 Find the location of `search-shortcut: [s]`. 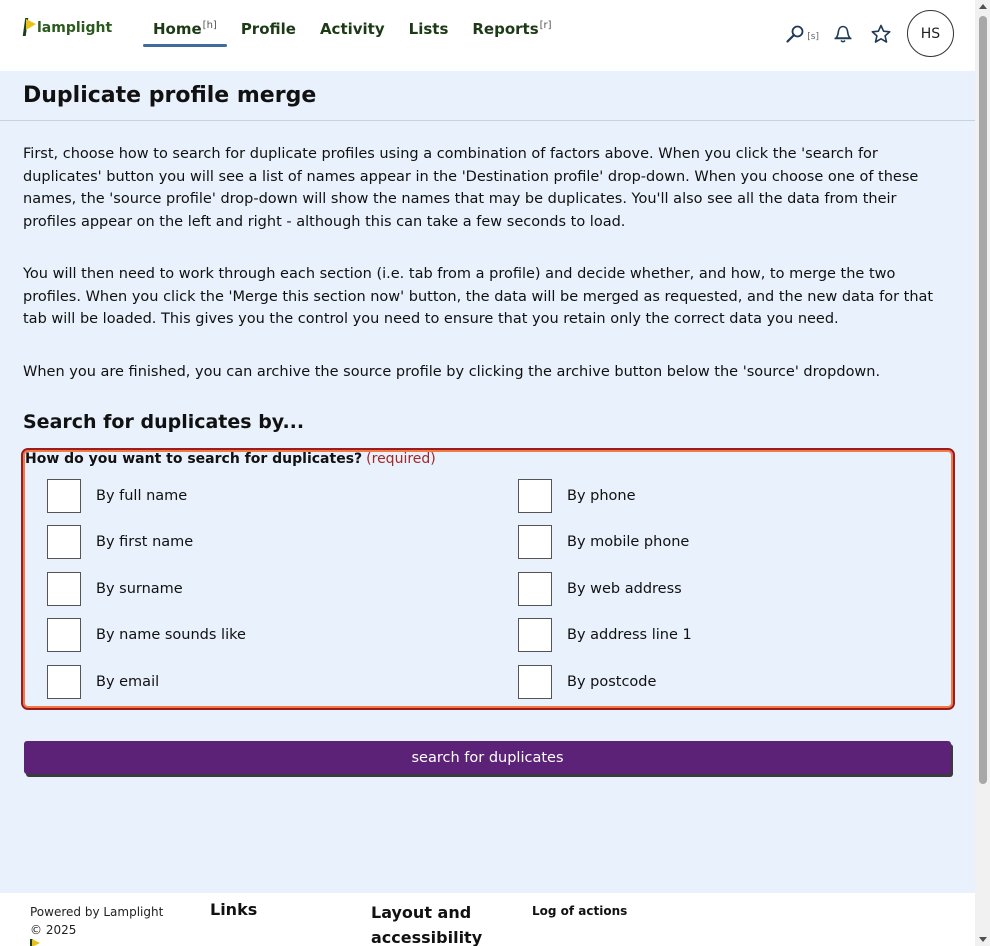

search-shortcut: [s] is located at coordinates (813, 36).